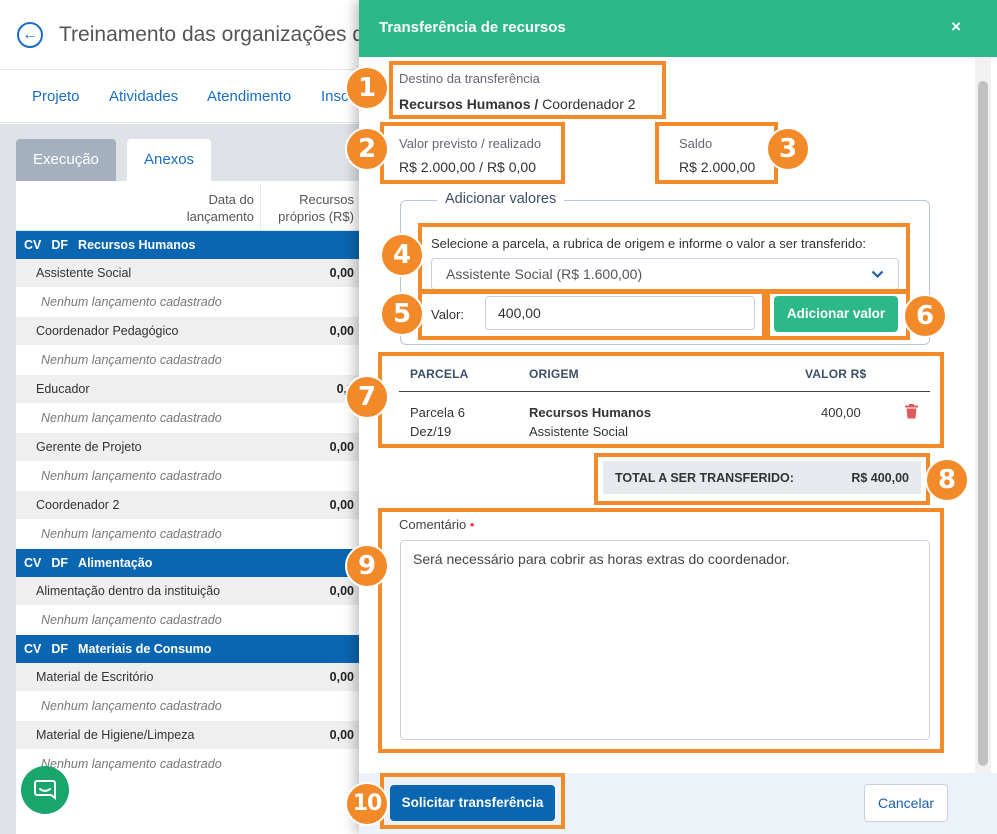  I want to click on annotation-badge: 2, so click(367, 149).